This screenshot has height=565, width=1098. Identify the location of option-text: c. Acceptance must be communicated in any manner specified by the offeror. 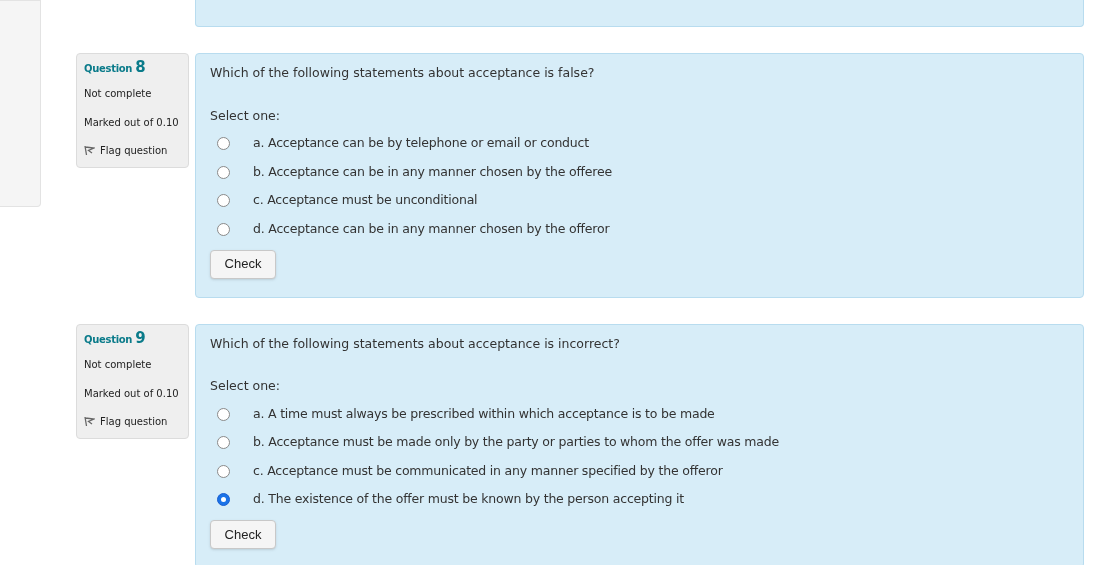
(488, 470).